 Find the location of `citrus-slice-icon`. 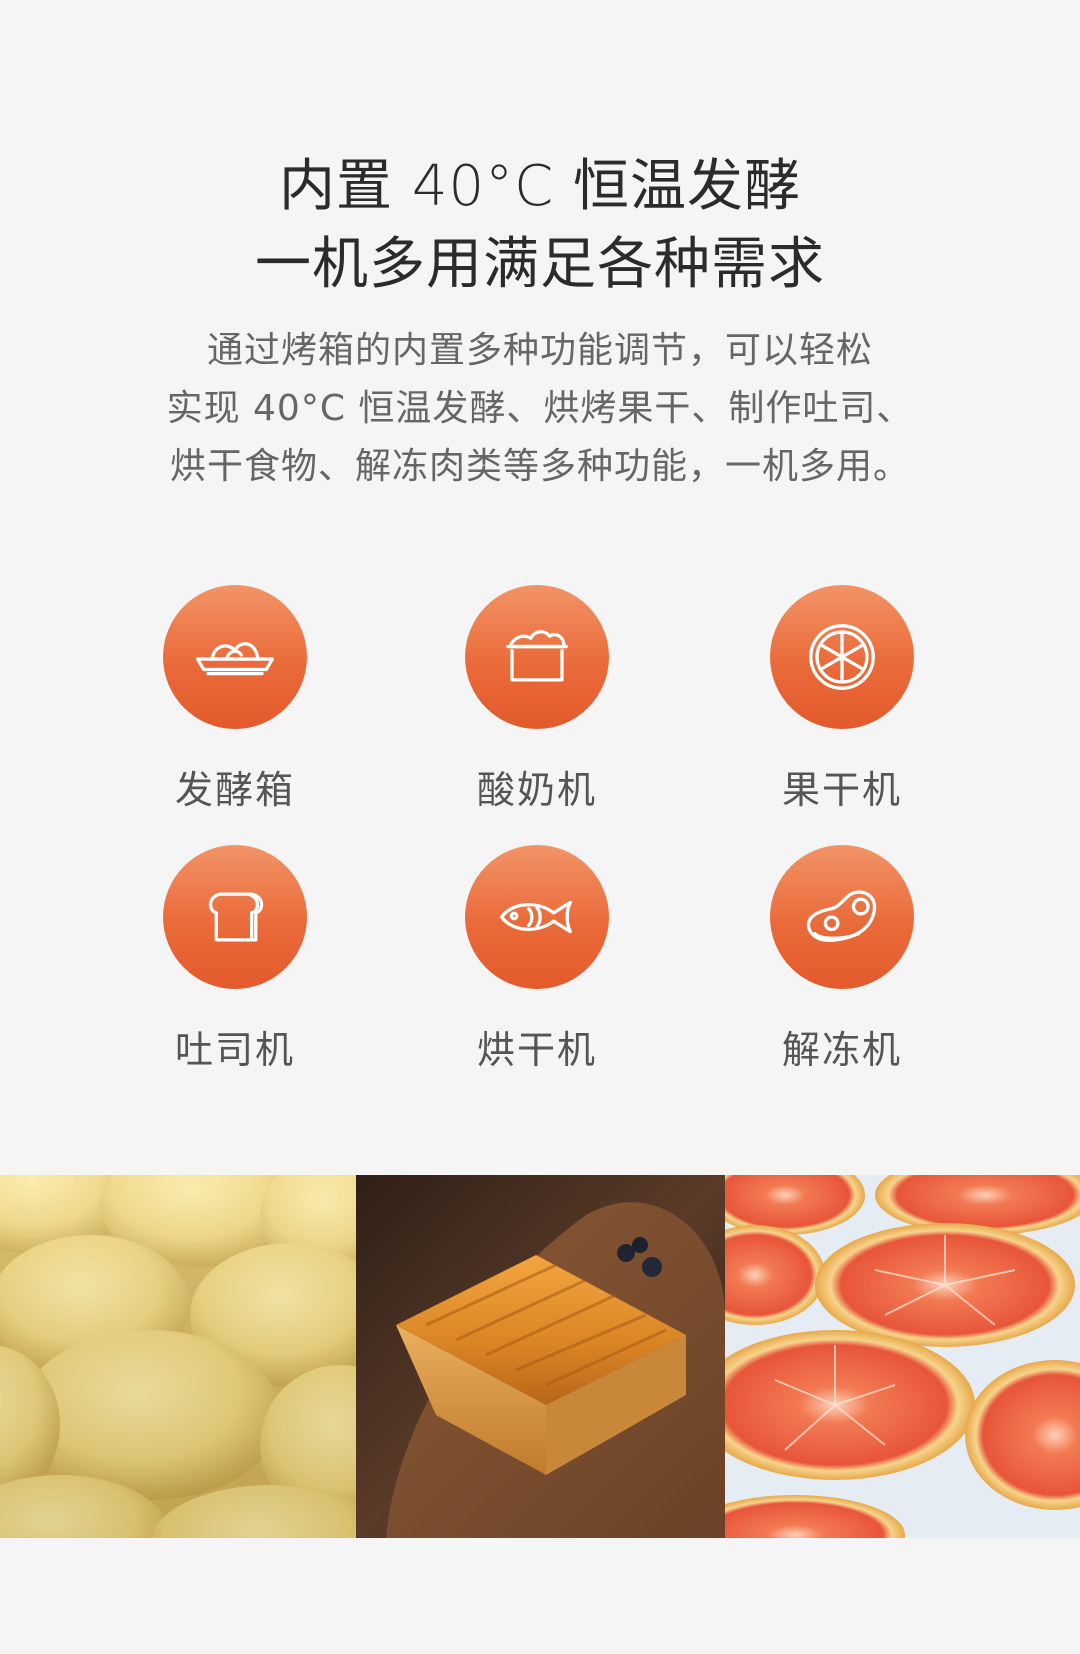

citrus-slice-icon is located at coordinates (842, 657).